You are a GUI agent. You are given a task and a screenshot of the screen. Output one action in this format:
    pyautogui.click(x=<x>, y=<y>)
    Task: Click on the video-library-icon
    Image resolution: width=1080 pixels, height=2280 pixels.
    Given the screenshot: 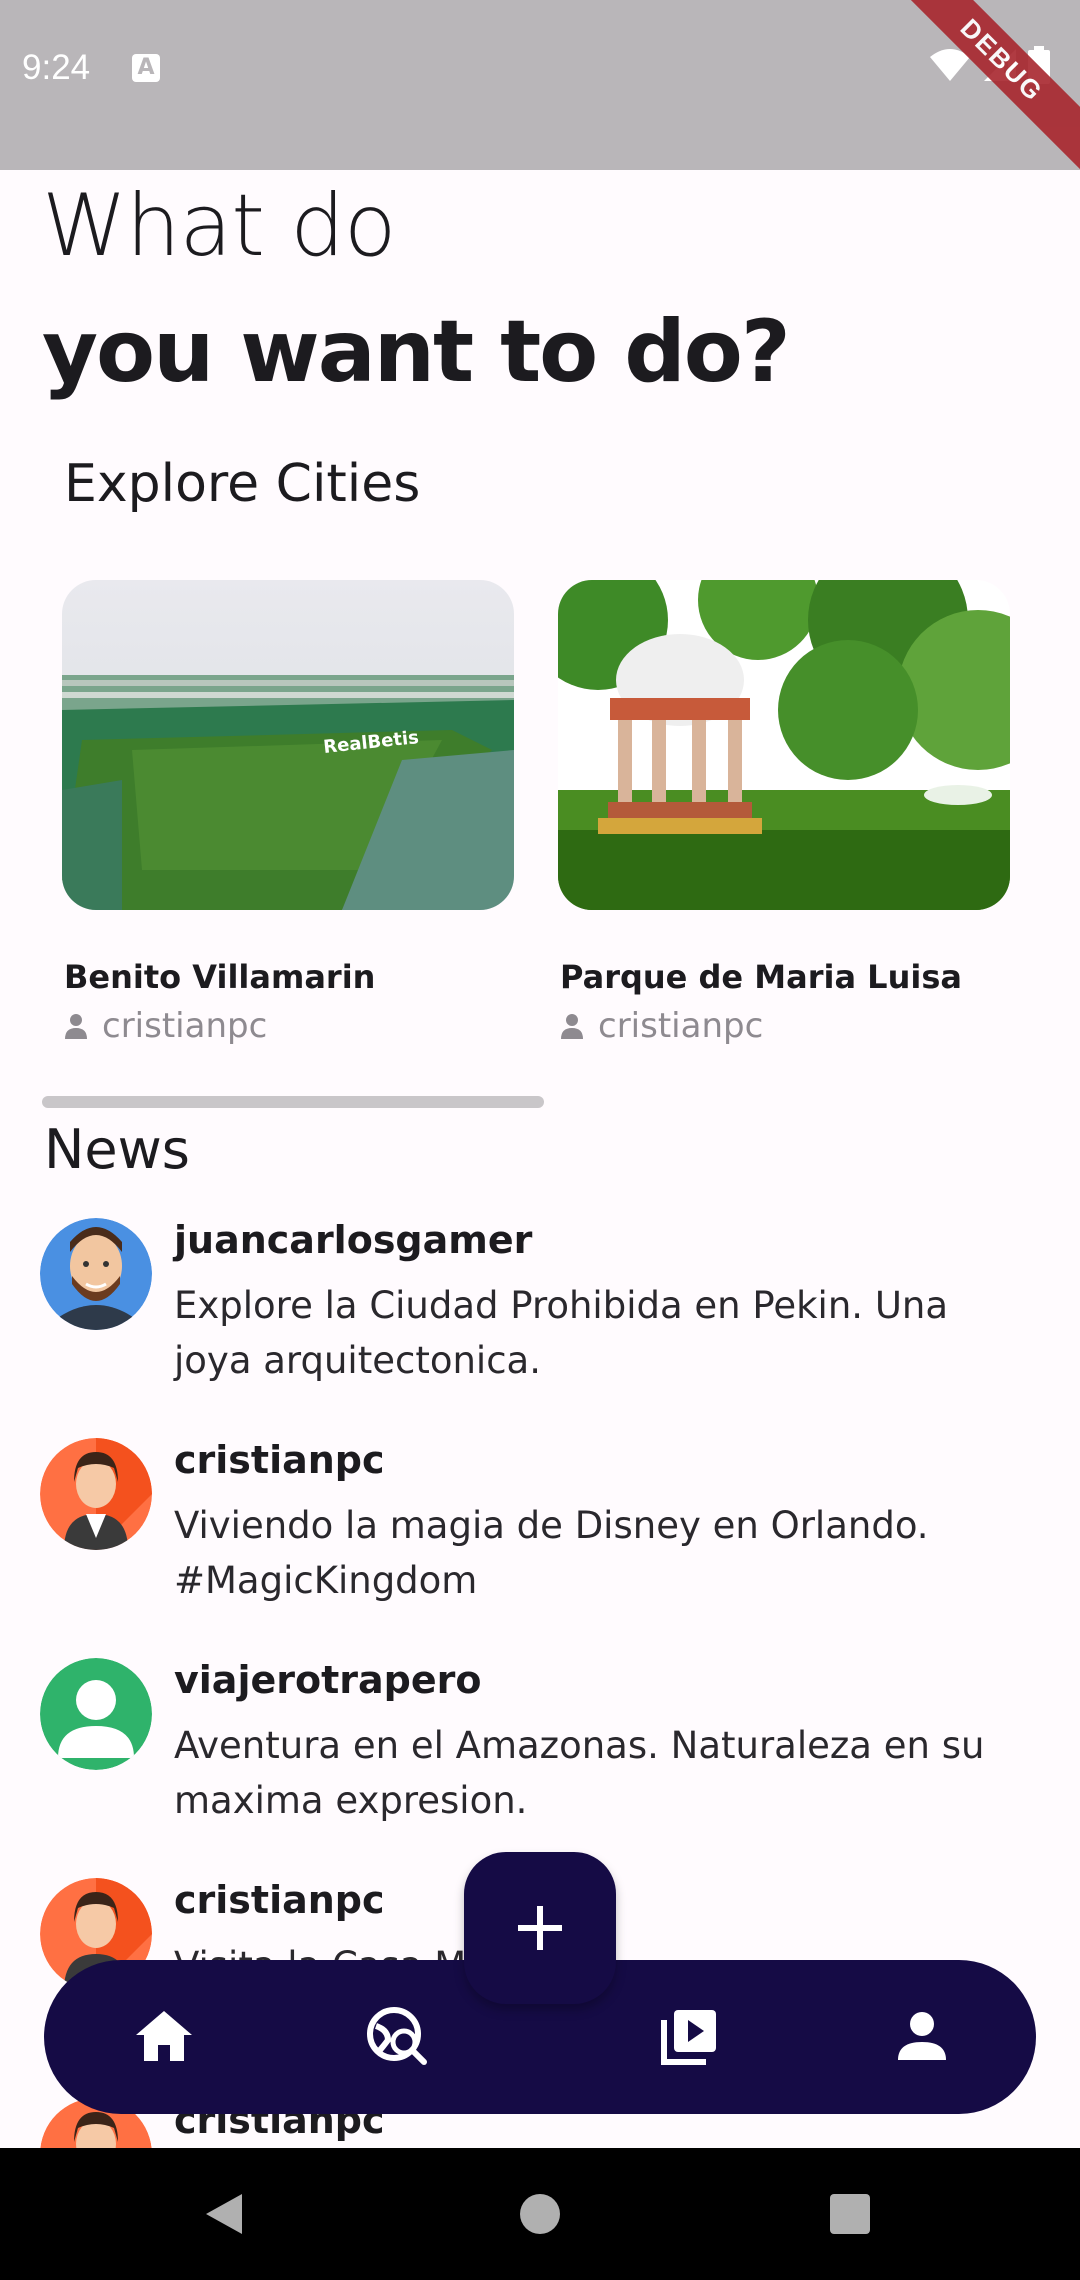 What is the action you would take?
    pyautogui.click(x=688, y=2037)
    